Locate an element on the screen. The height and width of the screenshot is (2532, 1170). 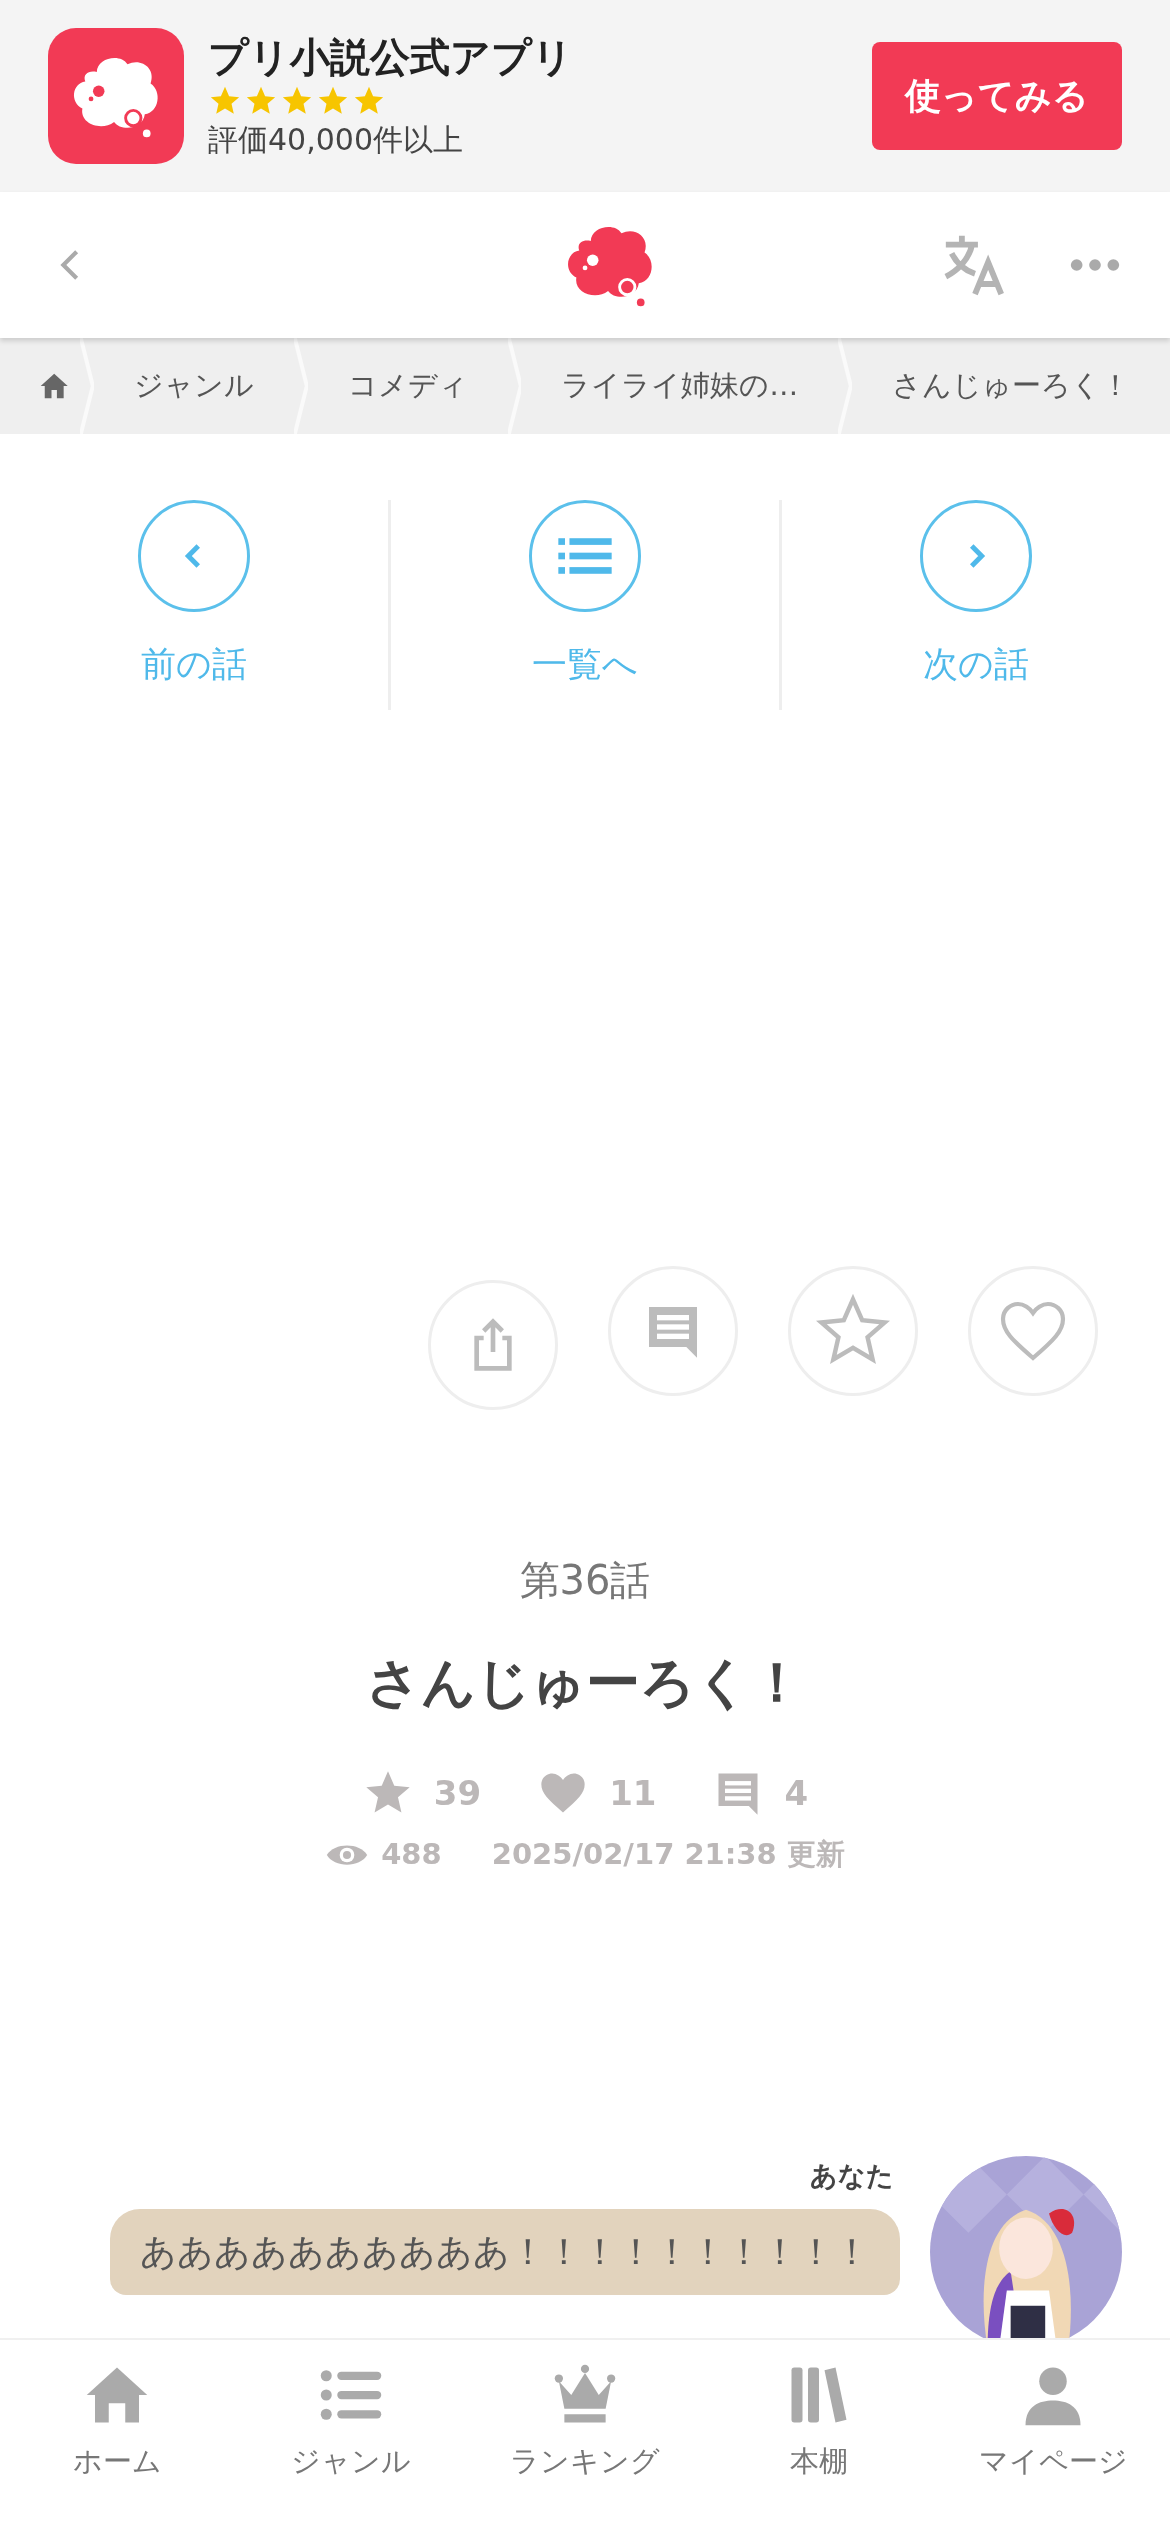
tab-bar-item: ホーム is located at coordinates (117, 2436).